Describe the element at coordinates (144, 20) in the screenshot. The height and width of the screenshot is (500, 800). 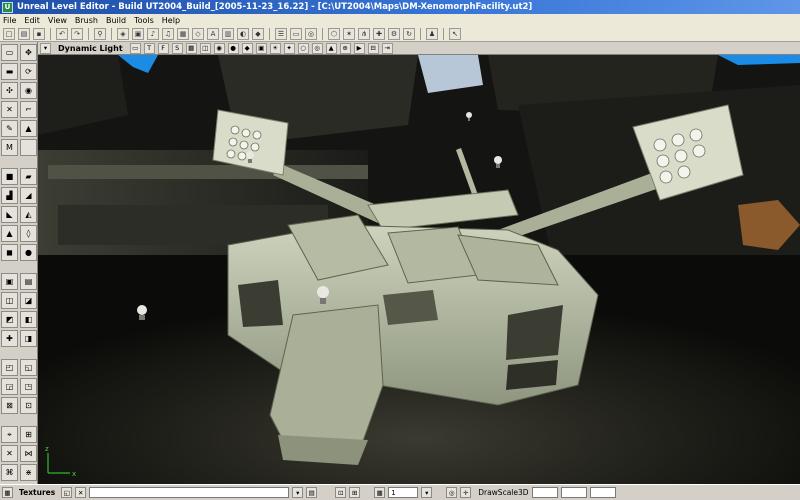
I see `menu-tools: Tools` at that location.